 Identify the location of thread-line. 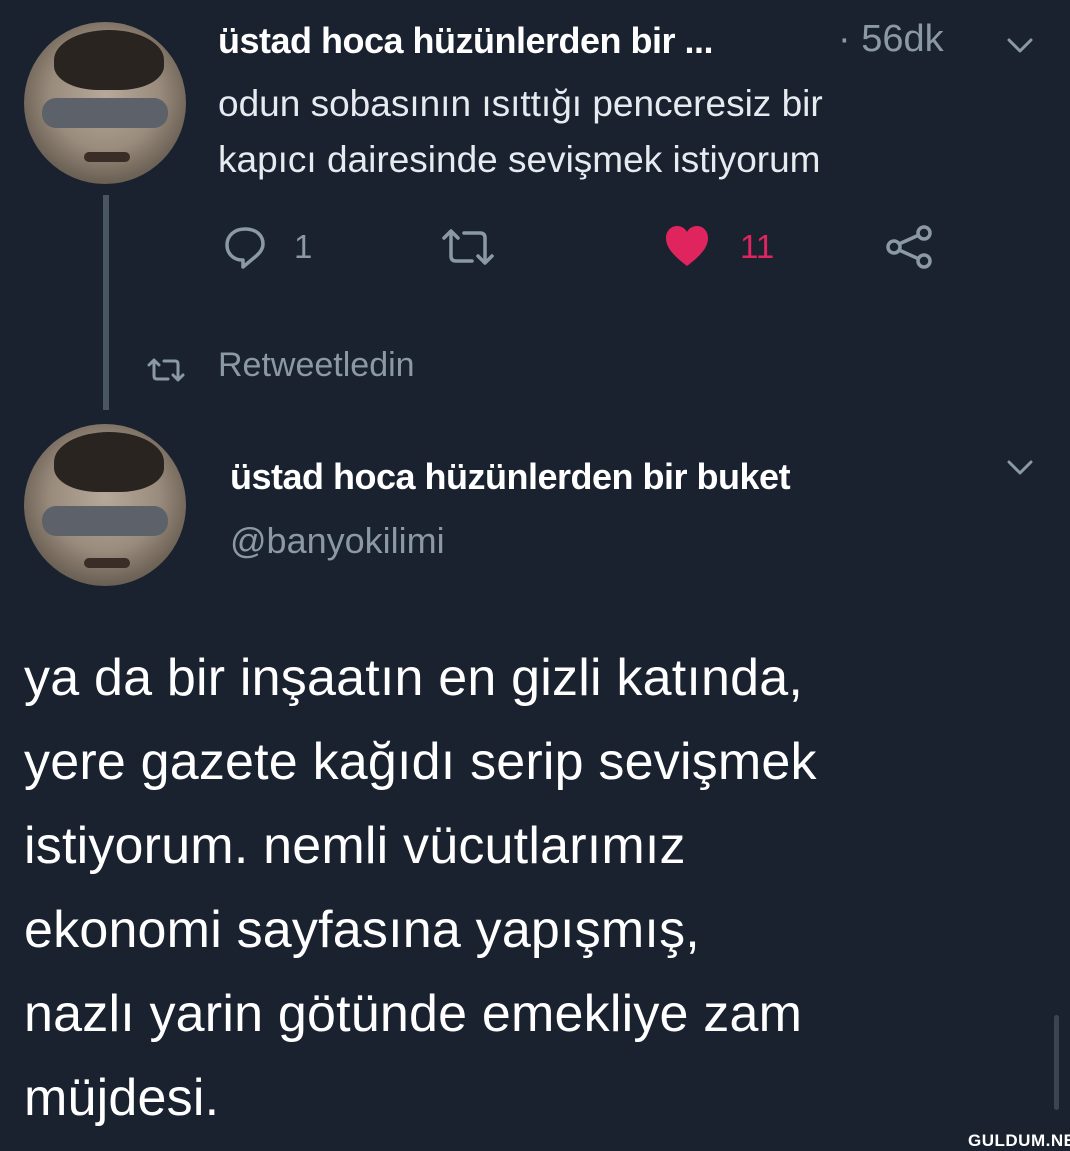
(106, 302).